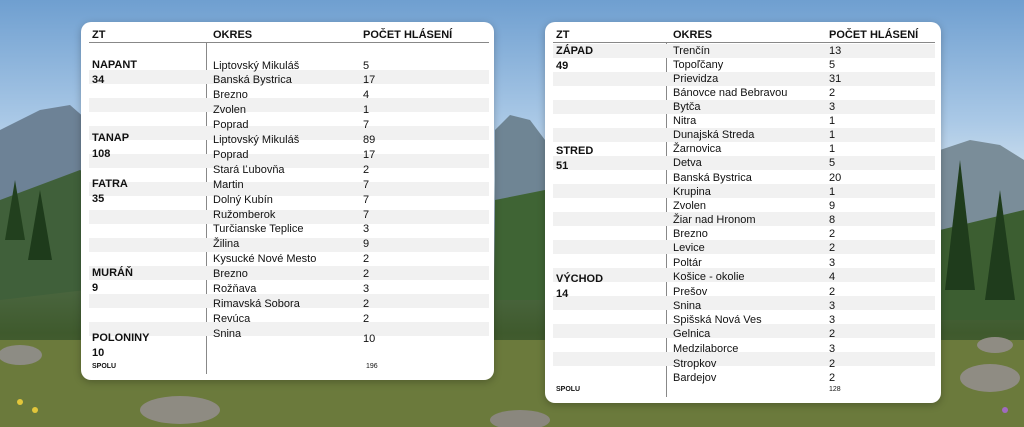 Image resolution: width=1024 pixels, height=427 pixels. I want to click on group-name: STRED, so click(575, 151).